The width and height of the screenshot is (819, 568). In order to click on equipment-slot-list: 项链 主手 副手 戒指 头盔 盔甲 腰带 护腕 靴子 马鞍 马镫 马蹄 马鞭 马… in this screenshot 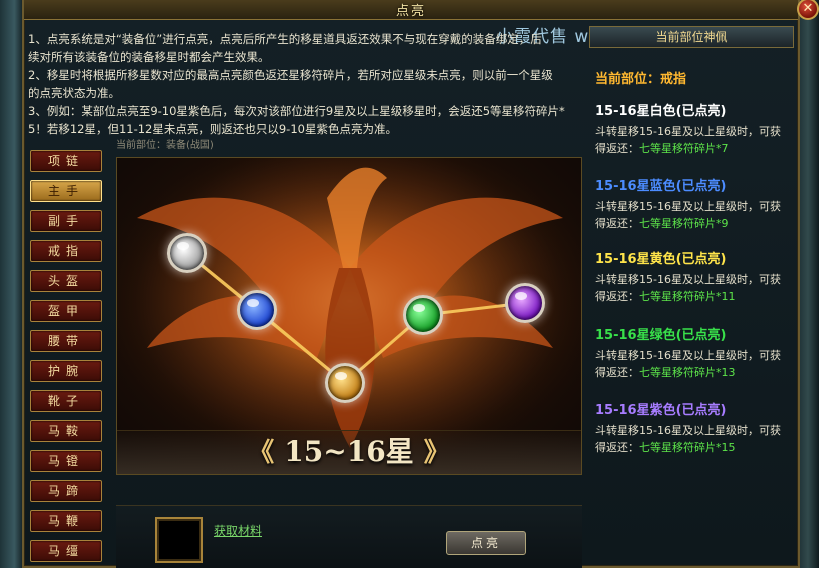, I will do `click(68, 359)`.